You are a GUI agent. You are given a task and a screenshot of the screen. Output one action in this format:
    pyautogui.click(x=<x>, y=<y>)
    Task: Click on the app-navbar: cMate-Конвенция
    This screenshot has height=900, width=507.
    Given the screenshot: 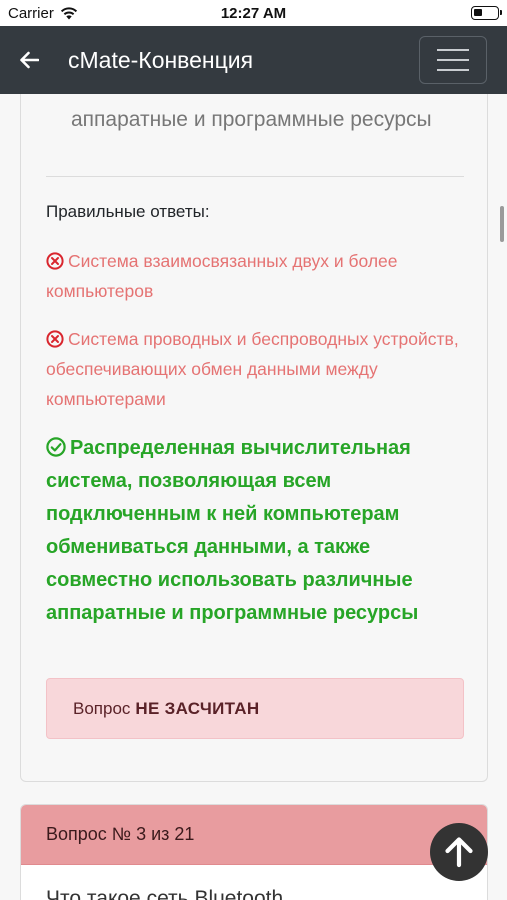 What is the action you would take?
    pyautogui.click(x=253, y=60)
    